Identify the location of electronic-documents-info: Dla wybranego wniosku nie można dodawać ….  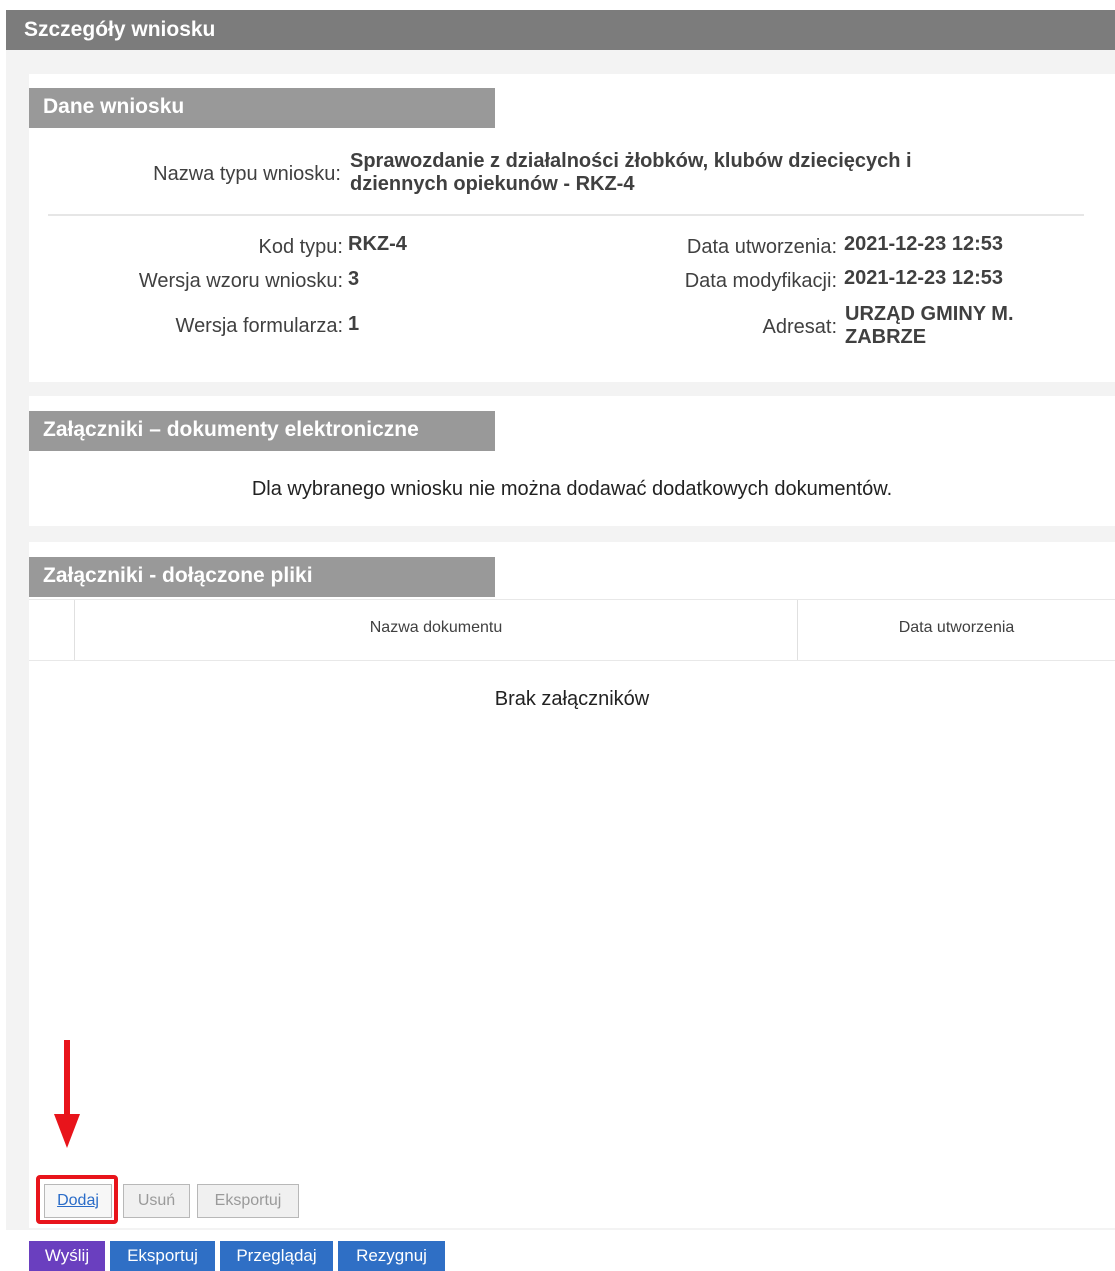
(572, 489).